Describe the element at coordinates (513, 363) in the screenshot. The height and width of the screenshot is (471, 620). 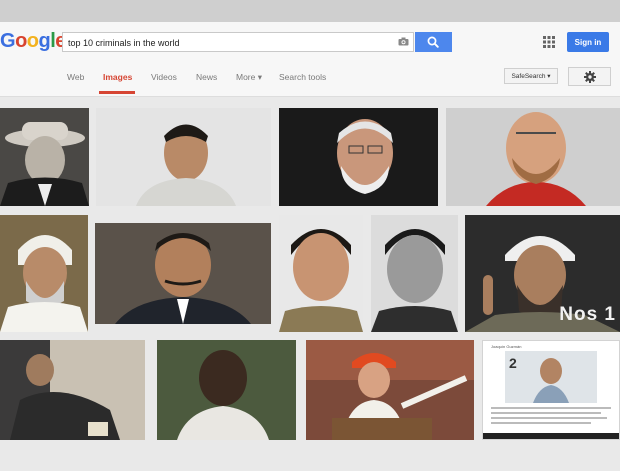
I see `document-page-number: 2` at that location.